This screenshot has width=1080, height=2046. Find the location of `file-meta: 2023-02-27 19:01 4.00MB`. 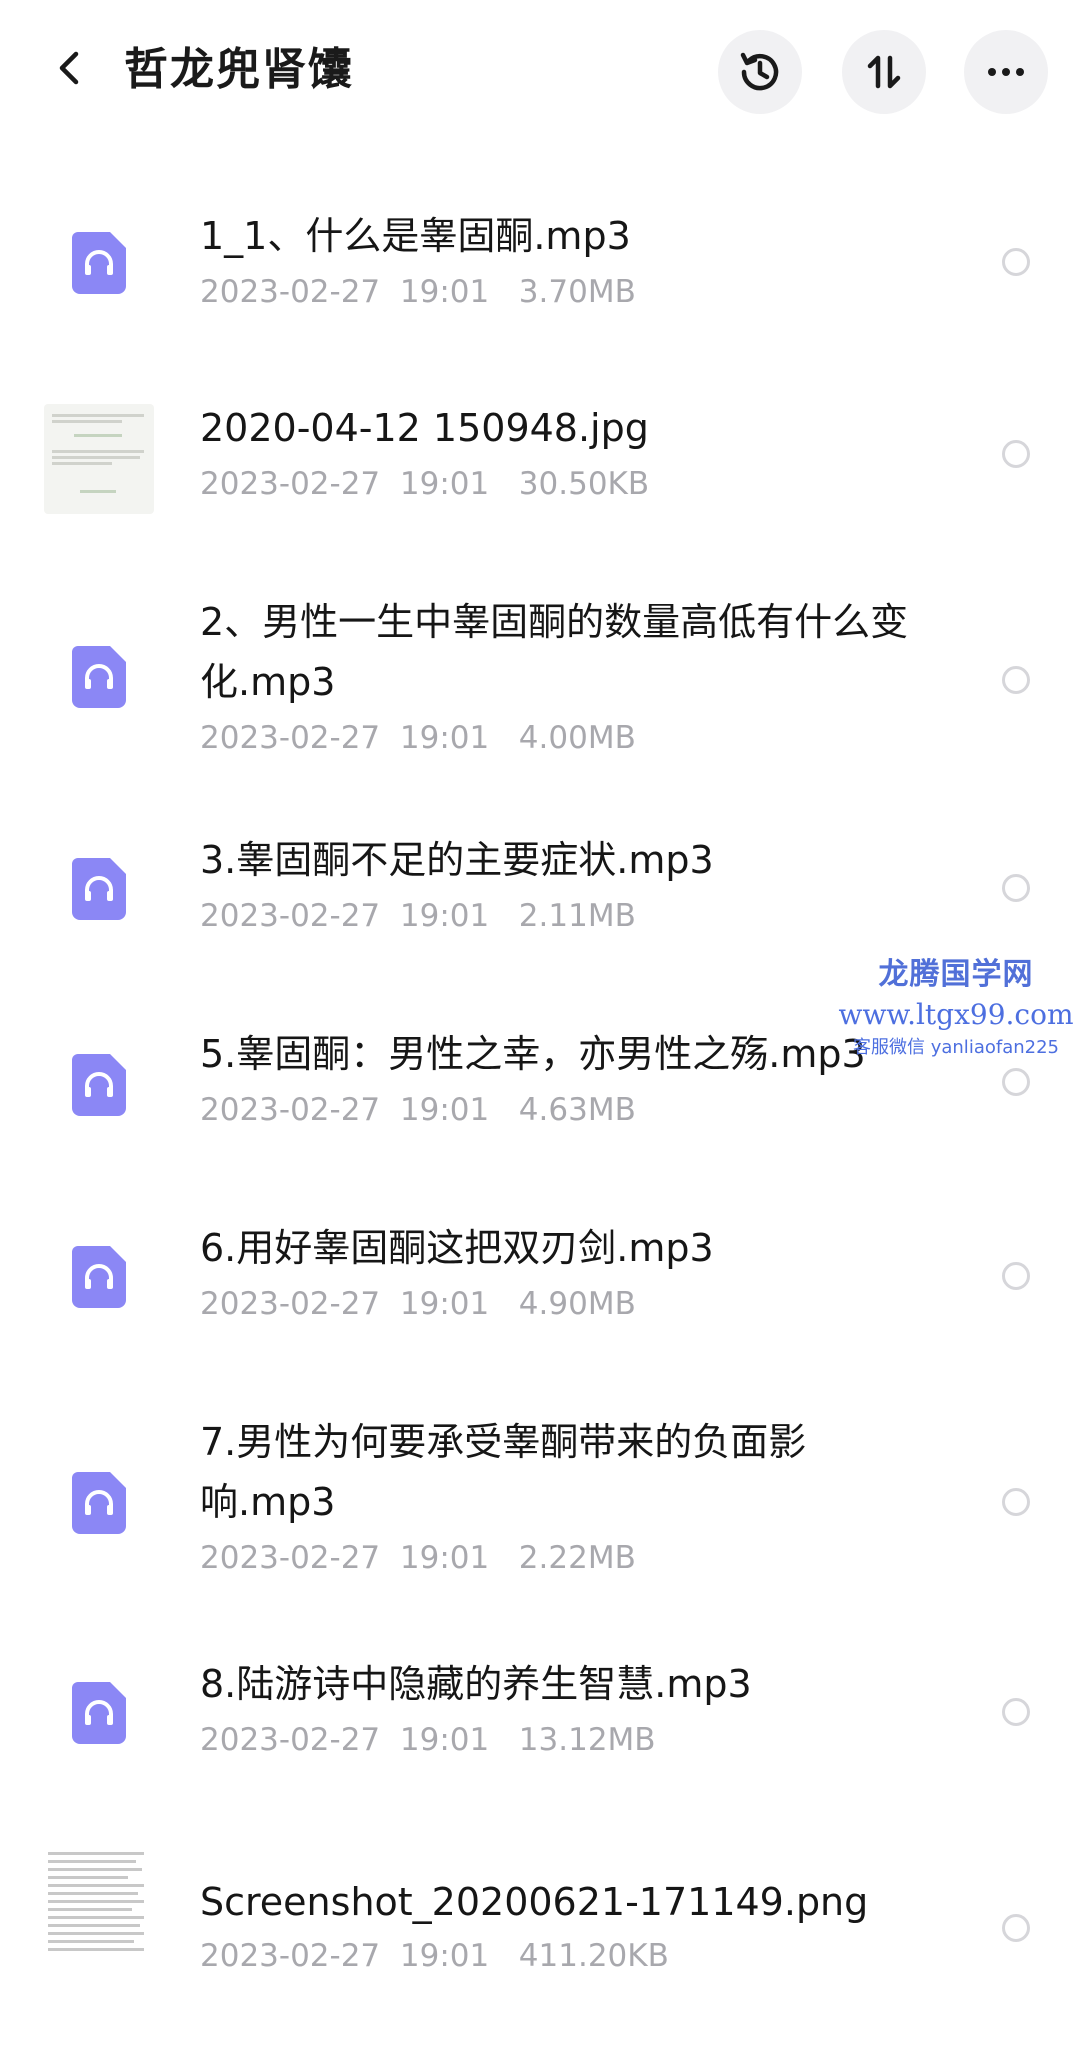

file-meta: 2023-02-27 19:01 4.00MB is located at coordinates (418, 738).